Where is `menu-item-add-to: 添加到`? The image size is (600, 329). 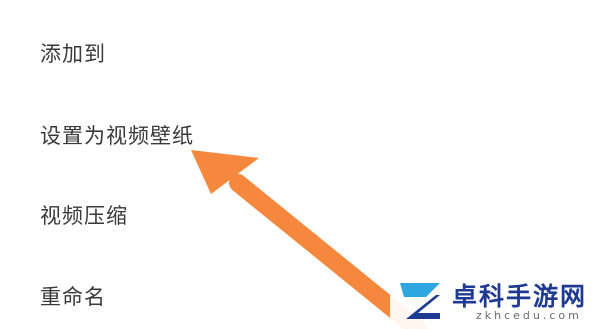 menu-item-add-to: 添加到 is located at coordinates (73, 53).